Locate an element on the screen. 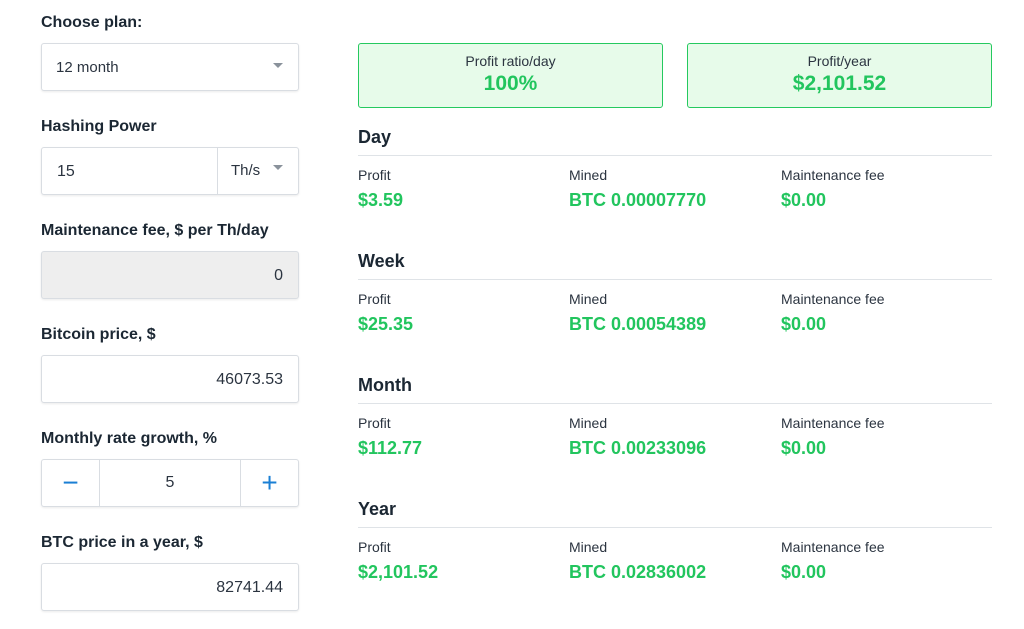 This screenshot has width=1024, height=629. day-mined-value: BTC 0.00007770 is located at coordinates (638, 200).